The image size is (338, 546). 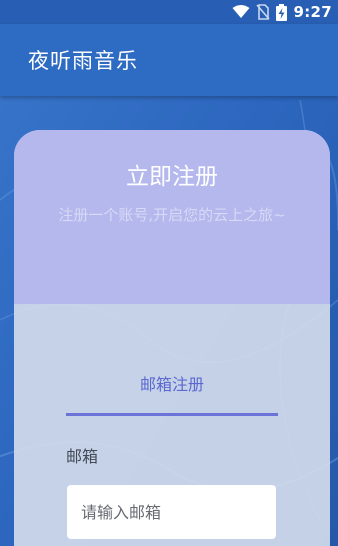 What do you see at coordinates (83, 61) in the screenshot?
I see `app-title: 夜听雨音乐` at bounding box center [83, 61].